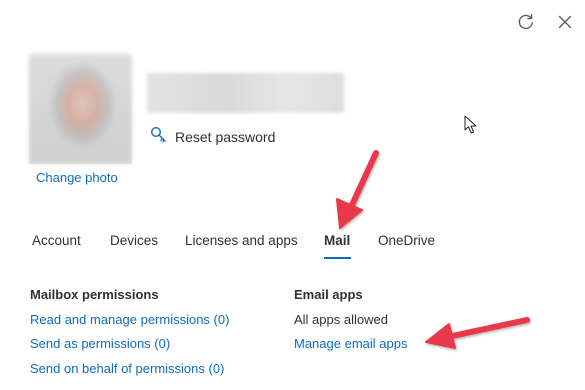  Describe the element at coordinates (100, 343) in the screenshot. I see `send-as-permissions-link: Send as permissions (0)` at that location.